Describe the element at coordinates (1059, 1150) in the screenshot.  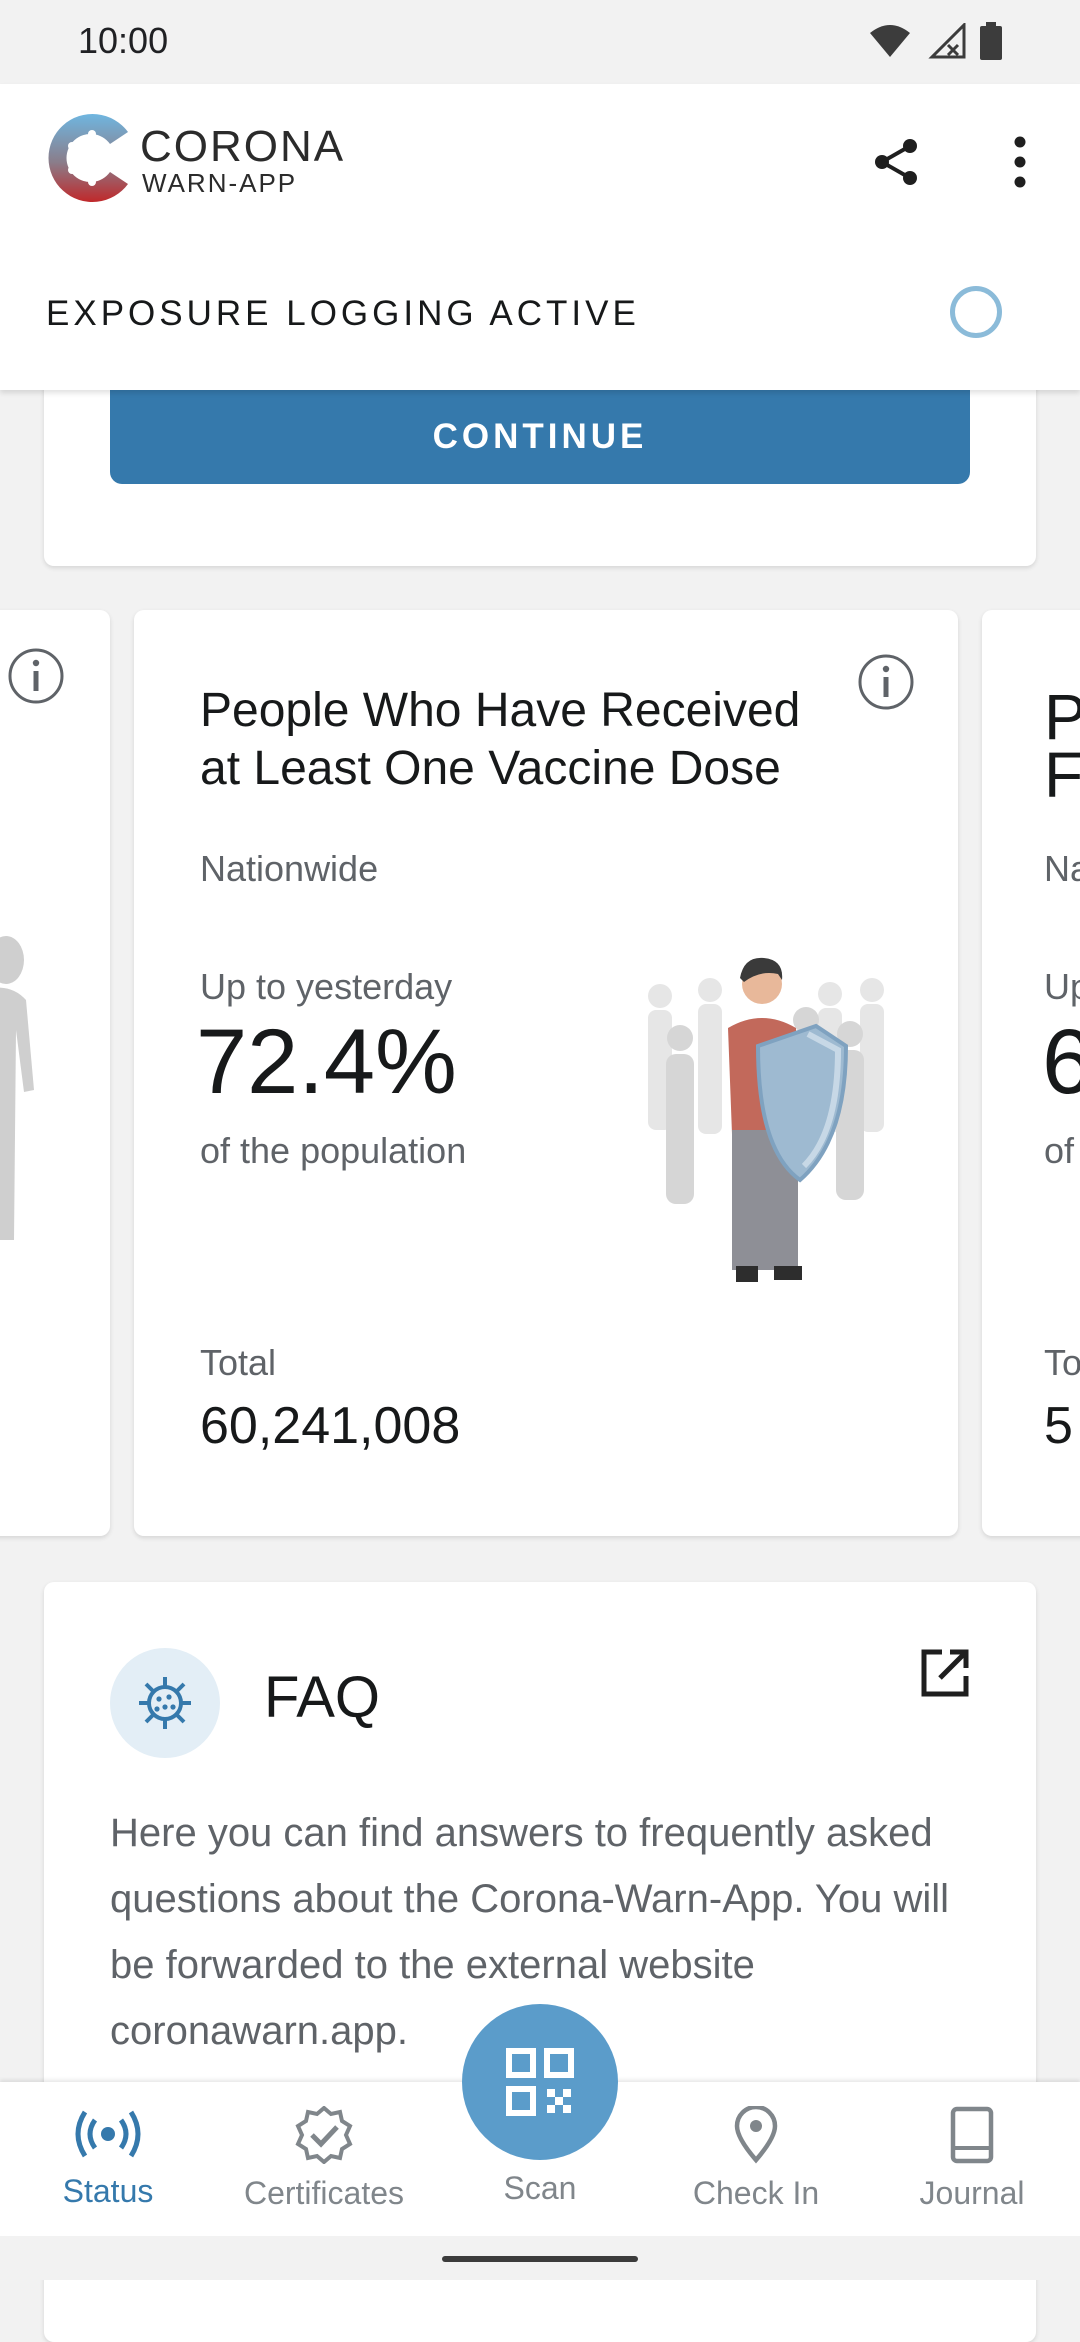
I see `stats-next-caption: of` at that location.